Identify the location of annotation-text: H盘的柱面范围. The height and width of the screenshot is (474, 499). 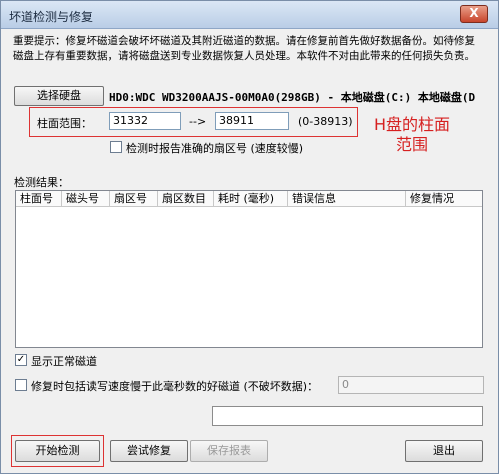
(412, 134).